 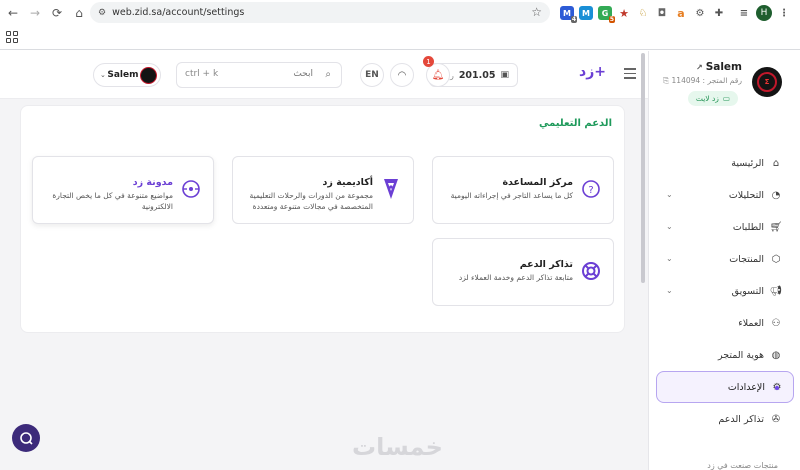 I want to click on bookmark-star-icon: ☆, so click(x=536, y=12).